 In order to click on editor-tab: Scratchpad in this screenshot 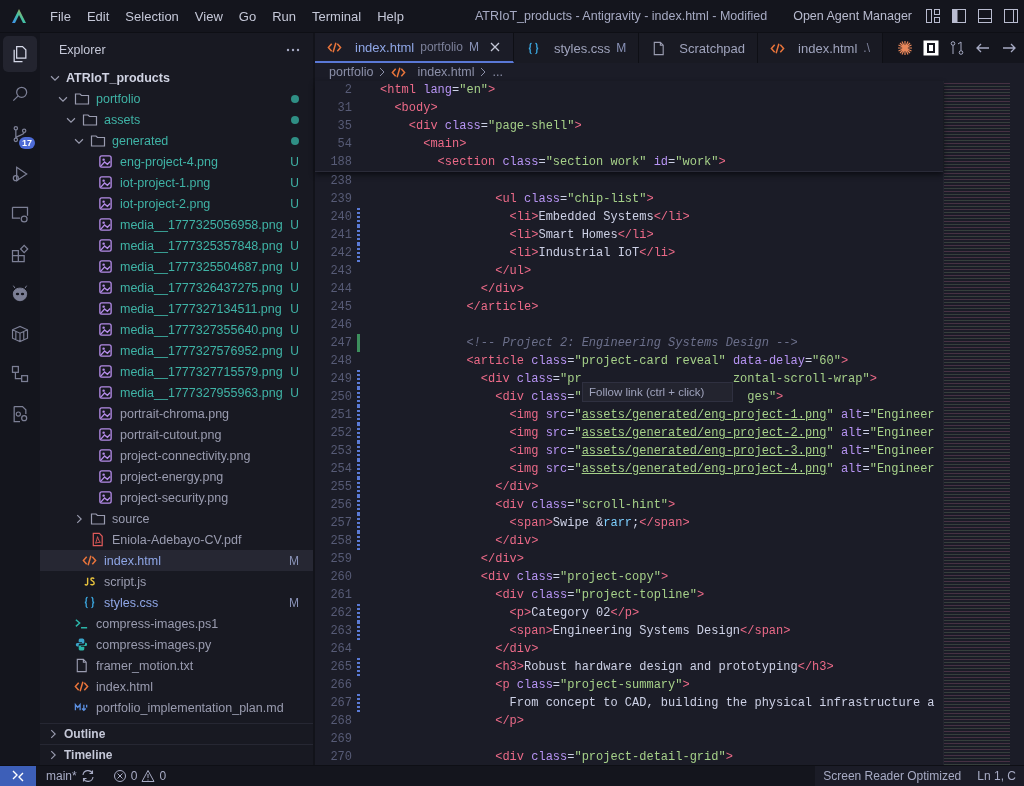, I will do `click(699, 48)`.